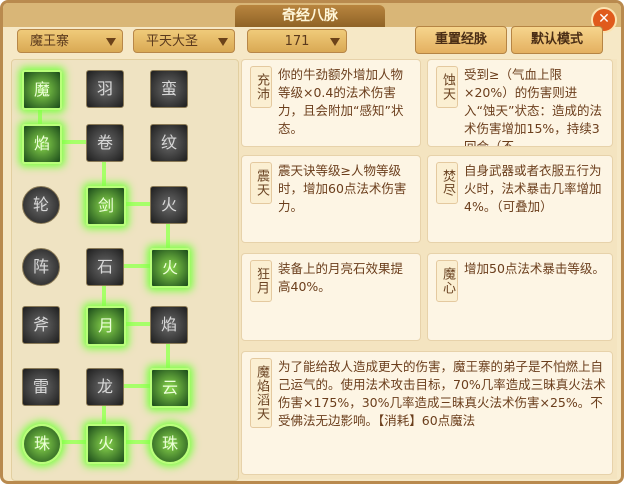  I want to click on tile-row5-col0: 雷, so click(41, 387).